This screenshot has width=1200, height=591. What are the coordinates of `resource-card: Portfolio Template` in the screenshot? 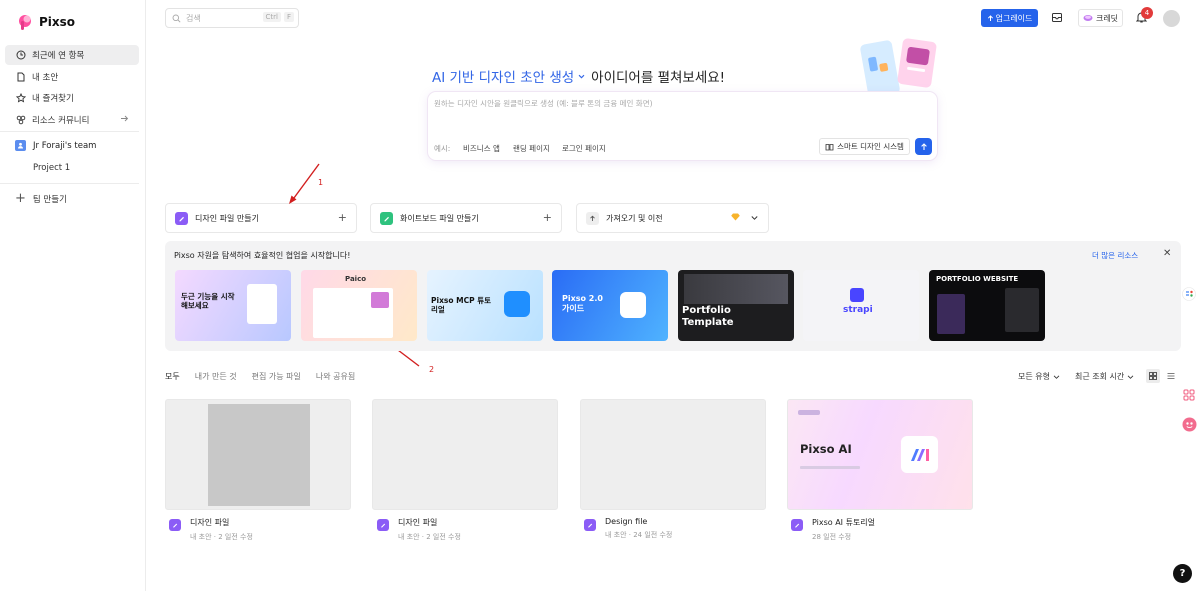 It's located at (736, 305).